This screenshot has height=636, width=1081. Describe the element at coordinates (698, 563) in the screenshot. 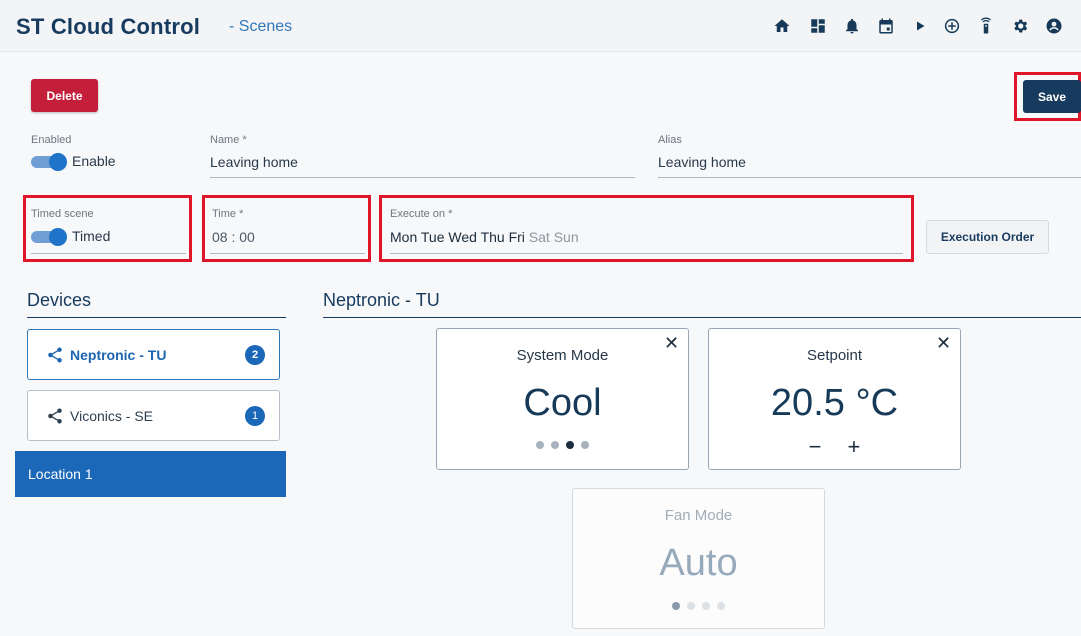

I see `card-value: Auto` at that location.